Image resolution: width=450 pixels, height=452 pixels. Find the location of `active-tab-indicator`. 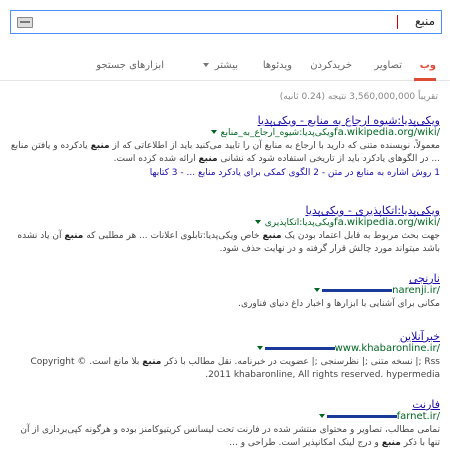

active-tab-indicator is located at coordinates (425, 79).